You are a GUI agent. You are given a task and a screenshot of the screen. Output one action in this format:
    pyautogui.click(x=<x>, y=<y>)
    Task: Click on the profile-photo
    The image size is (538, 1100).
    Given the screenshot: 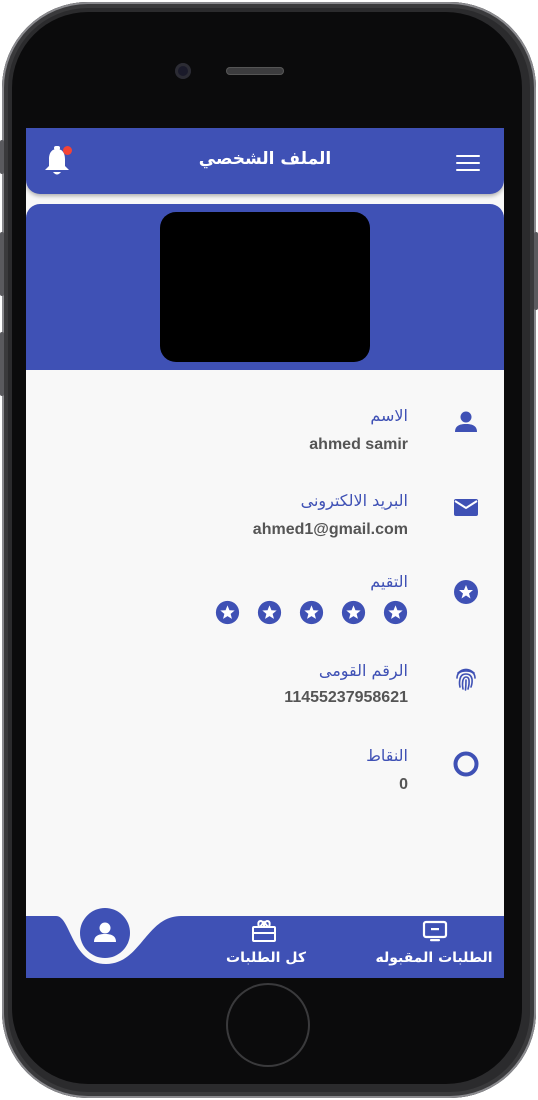 What is the action you would take?
    pyautogui.click(x=265, y=287)
    